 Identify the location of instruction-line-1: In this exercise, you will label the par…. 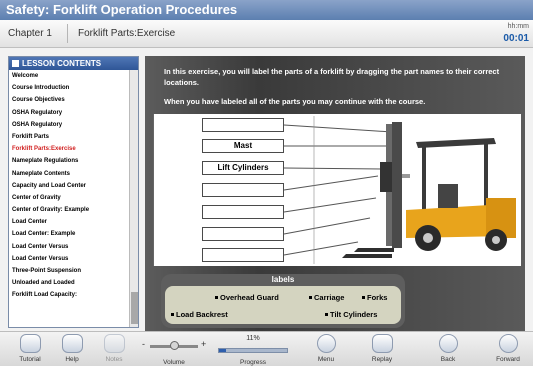
(332, 77).